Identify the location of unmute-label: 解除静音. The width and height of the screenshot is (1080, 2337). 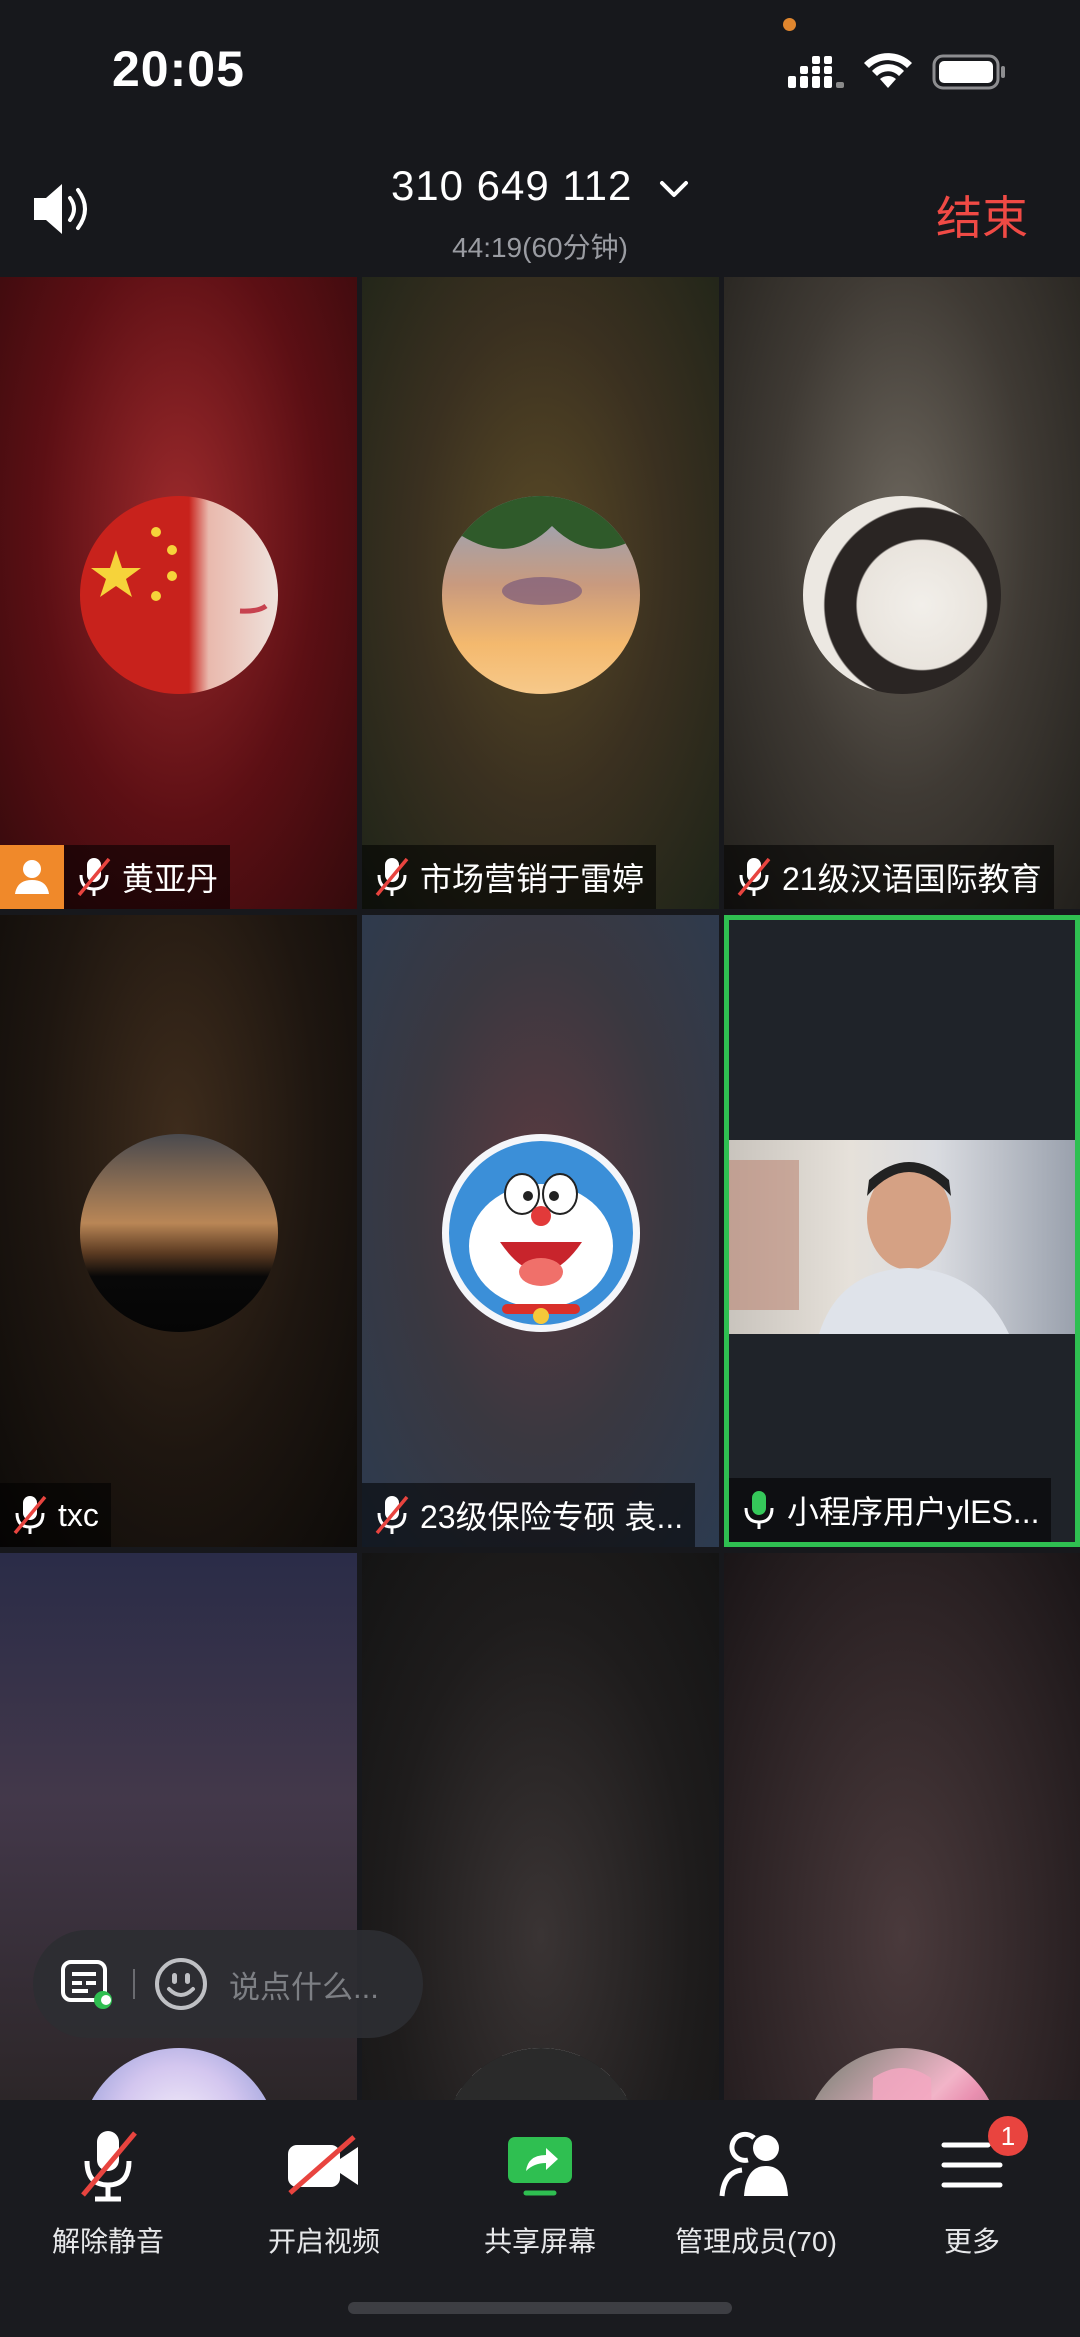
(107, 2241).